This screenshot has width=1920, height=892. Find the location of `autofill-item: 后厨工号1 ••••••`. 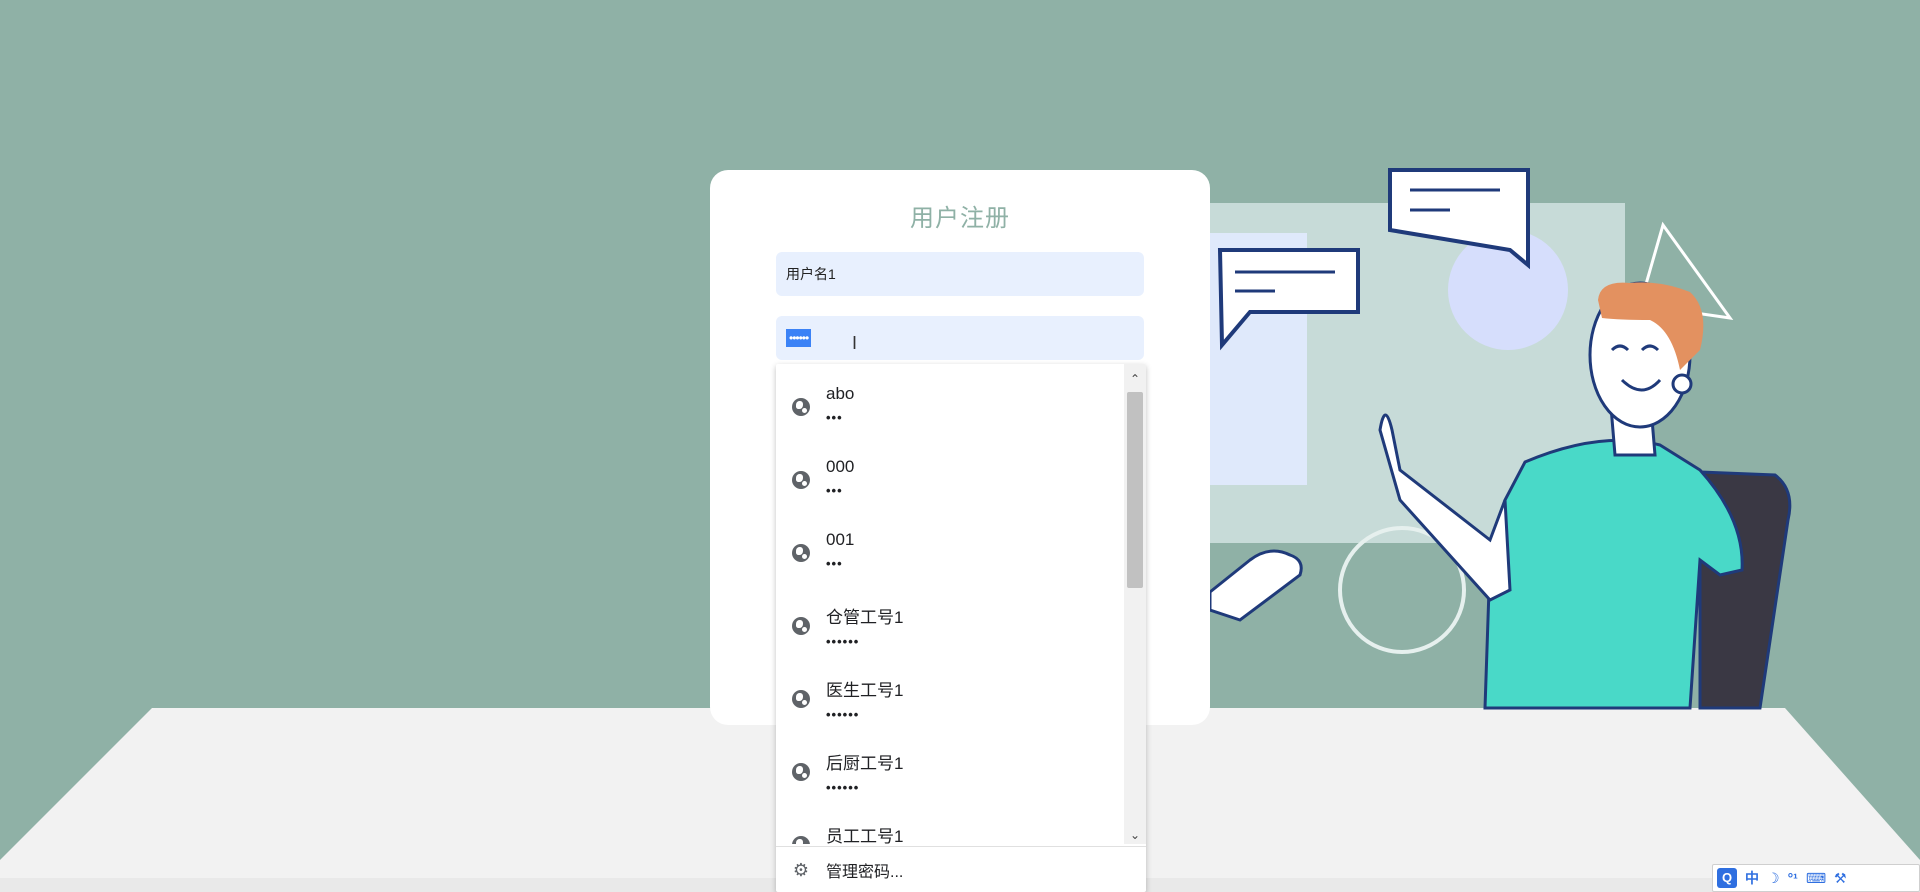

autofill-item: 后厨工号1 •••••• is located at coordinates (950, 771).